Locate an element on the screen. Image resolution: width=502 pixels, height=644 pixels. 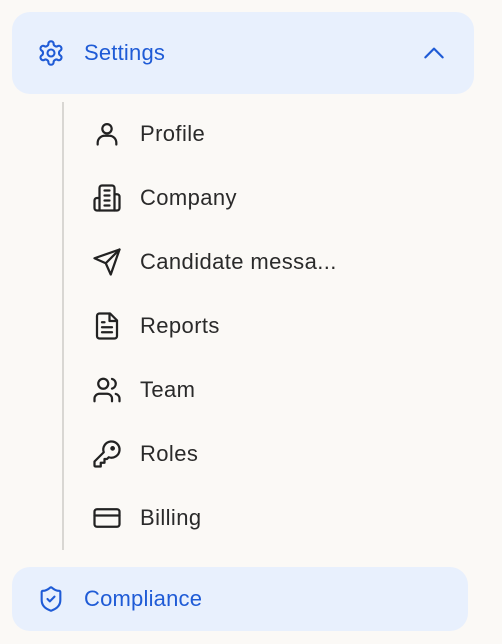
submenu-item-label: Billing is located at coordinates (171, 517).